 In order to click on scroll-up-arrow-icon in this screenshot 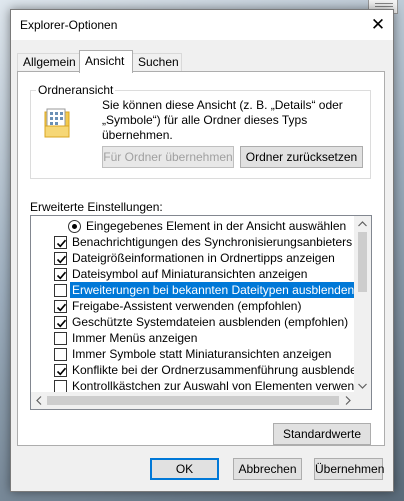, I will do `click(362, 224)`.